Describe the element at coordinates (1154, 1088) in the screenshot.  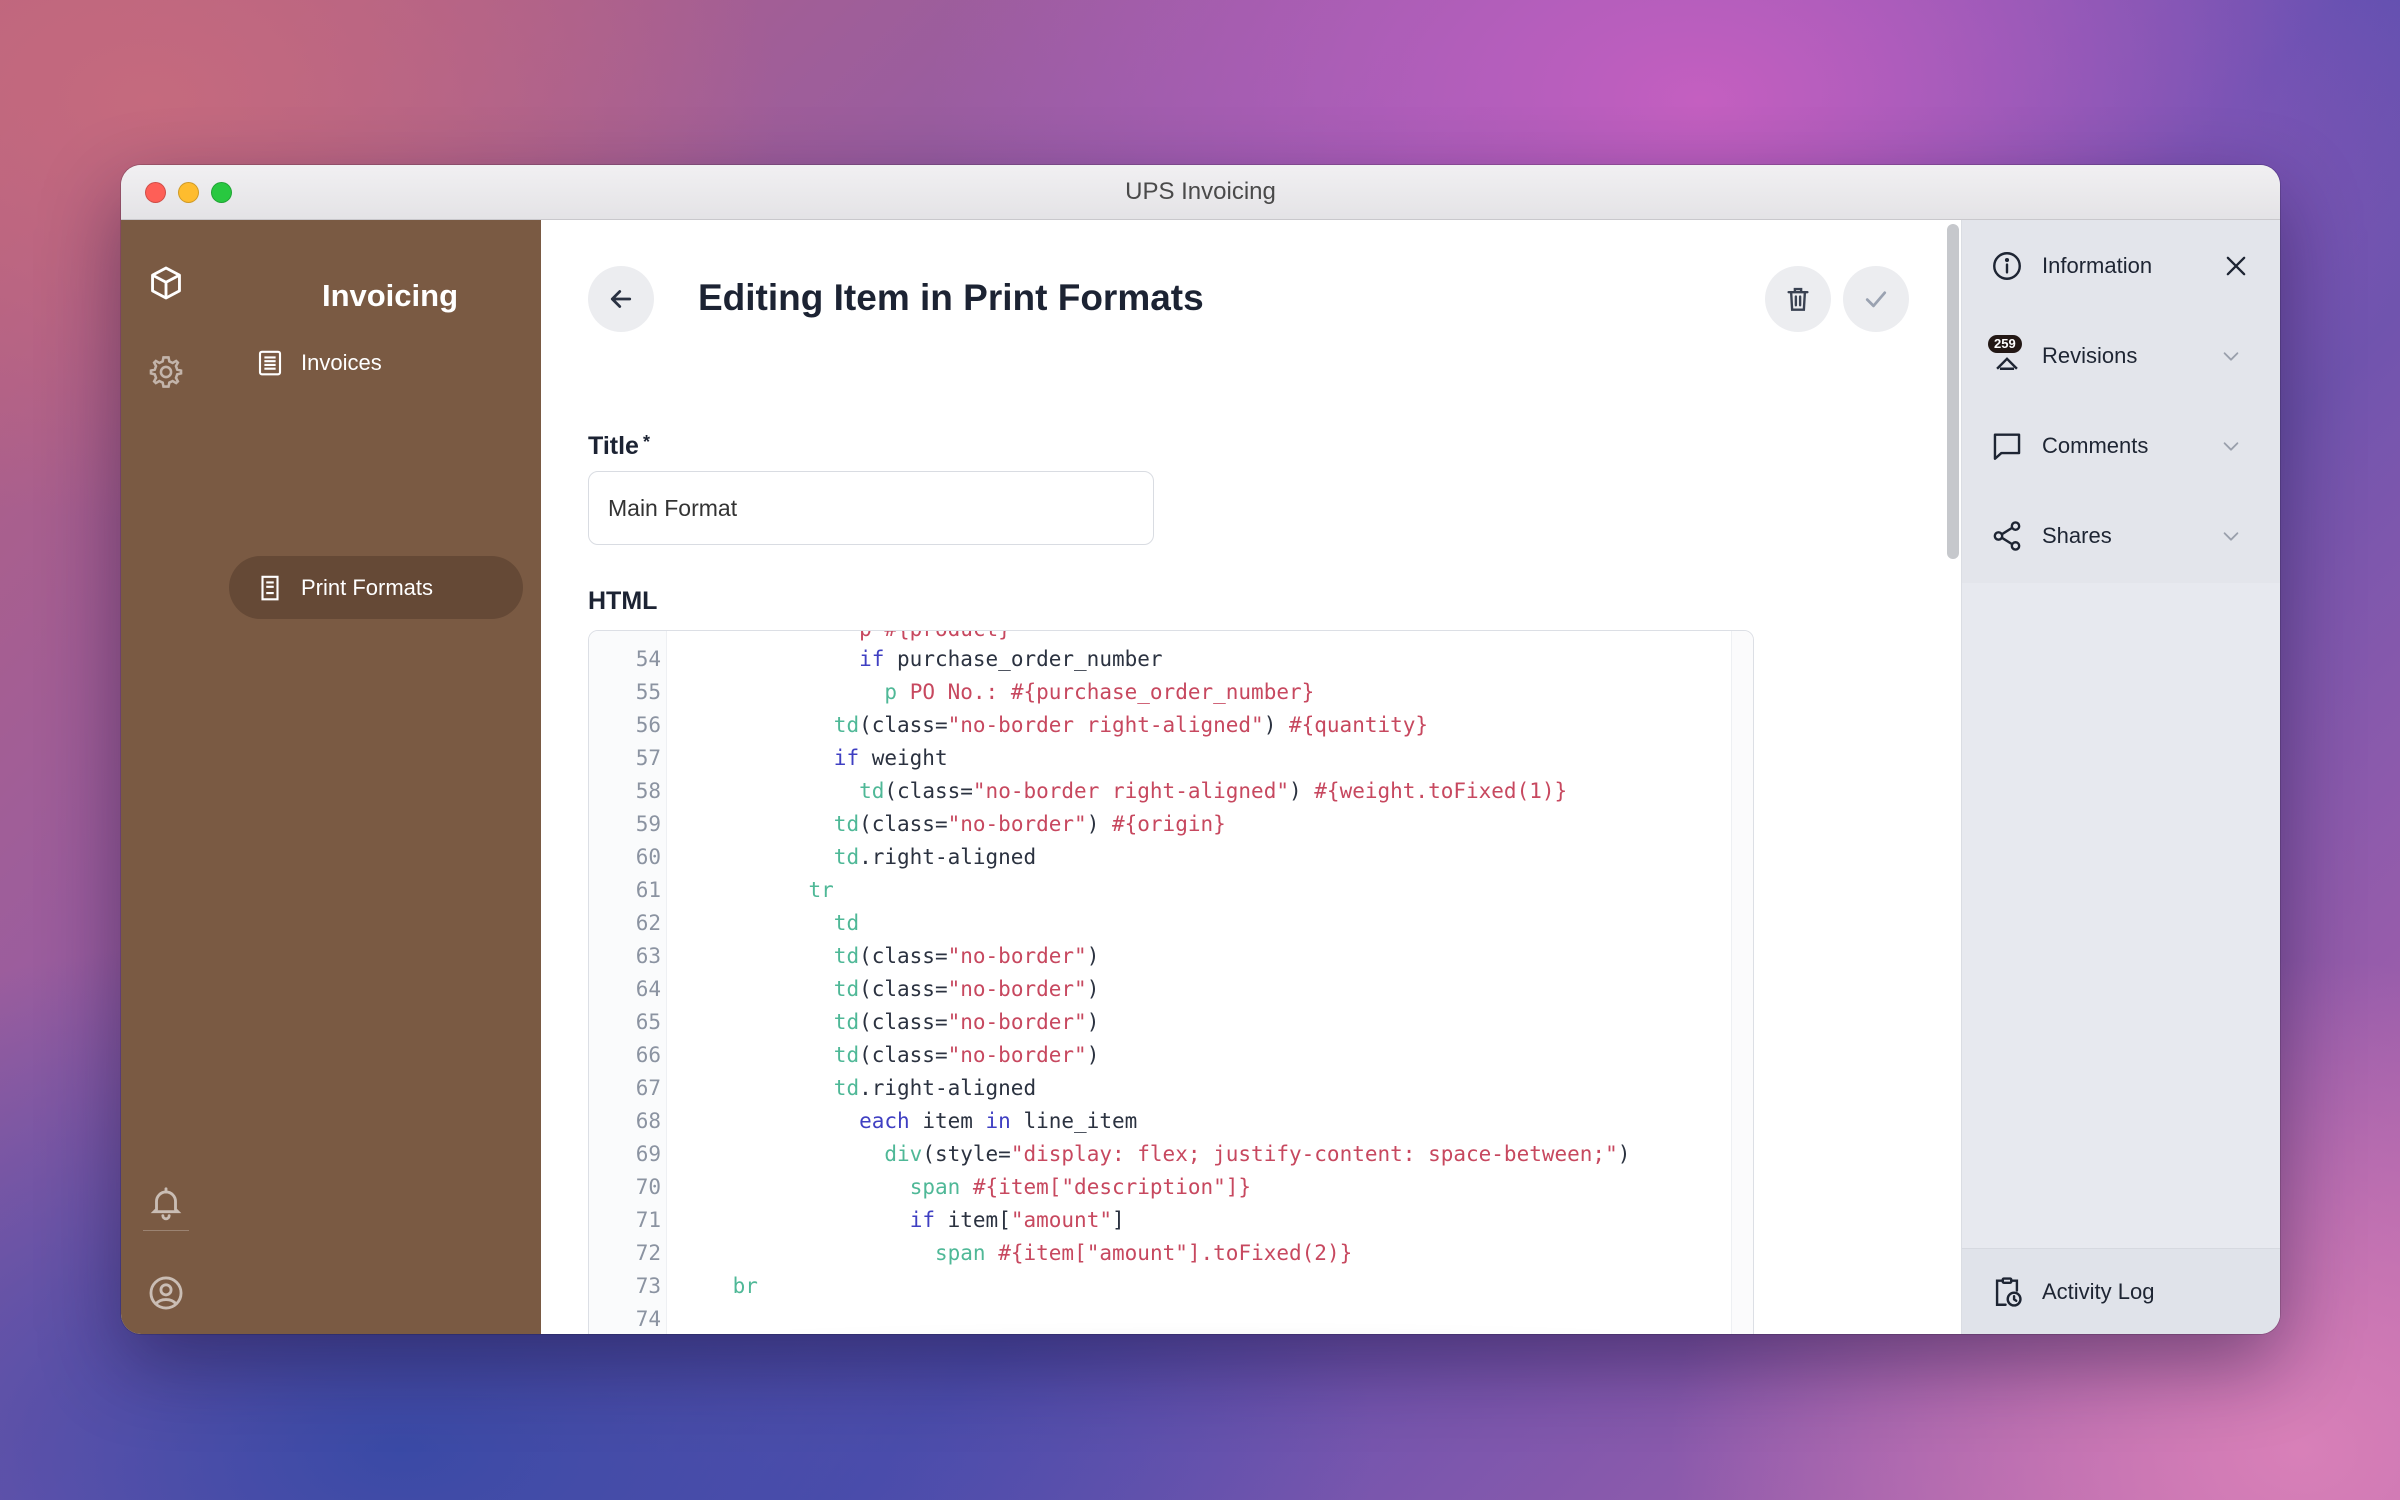
I see `code-line: 67 td.right-aligned` at that location.